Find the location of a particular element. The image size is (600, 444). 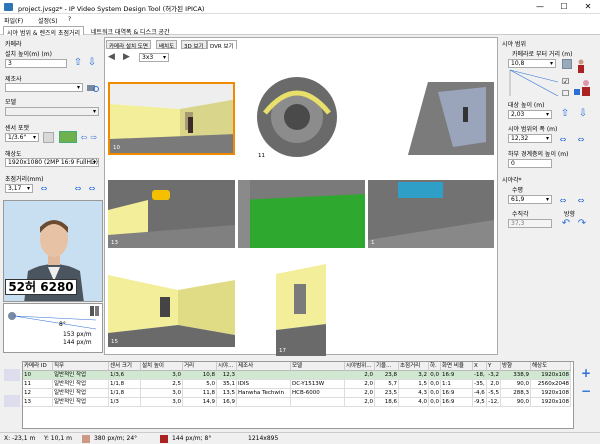

column-header: 직무 is located at coordinates (81, 366).